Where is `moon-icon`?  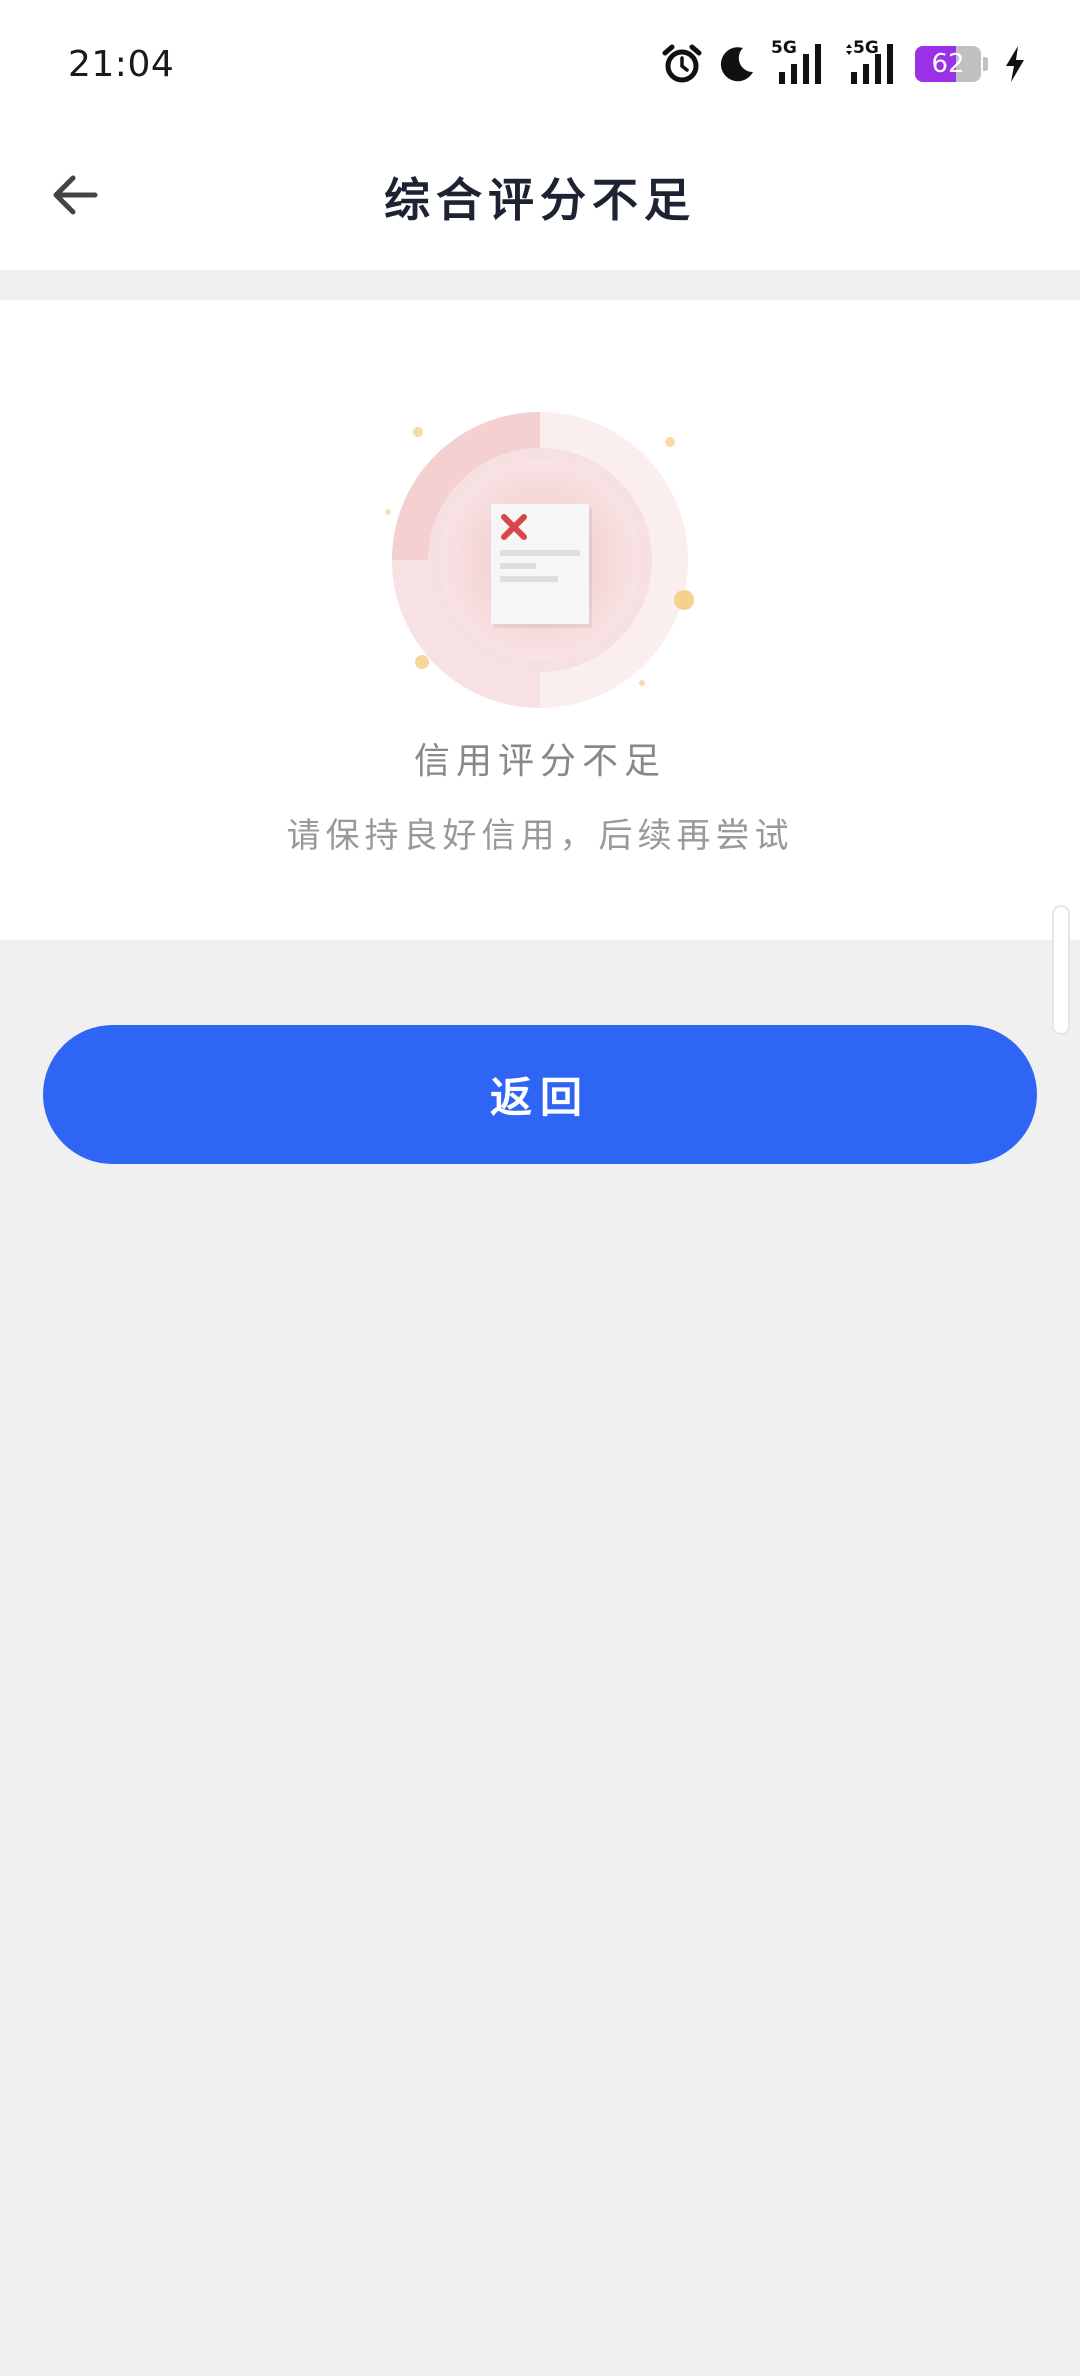 moon-icon is located at coordinates (736, 64).